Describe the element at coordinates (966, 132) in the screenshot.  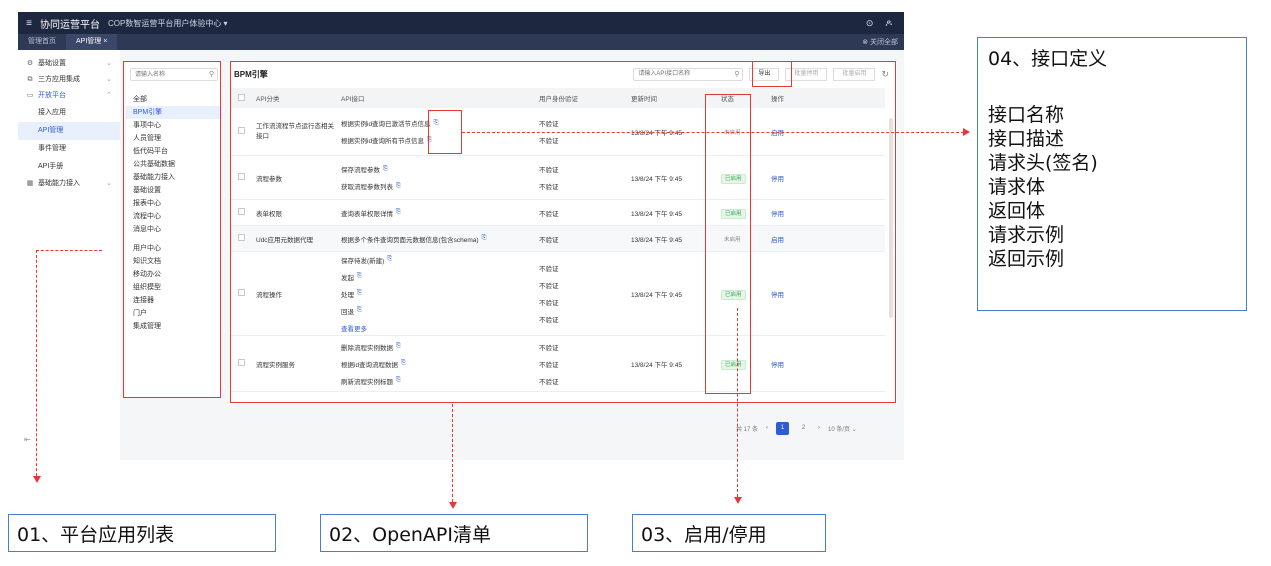
I see `arrow-right-icon` at that location.